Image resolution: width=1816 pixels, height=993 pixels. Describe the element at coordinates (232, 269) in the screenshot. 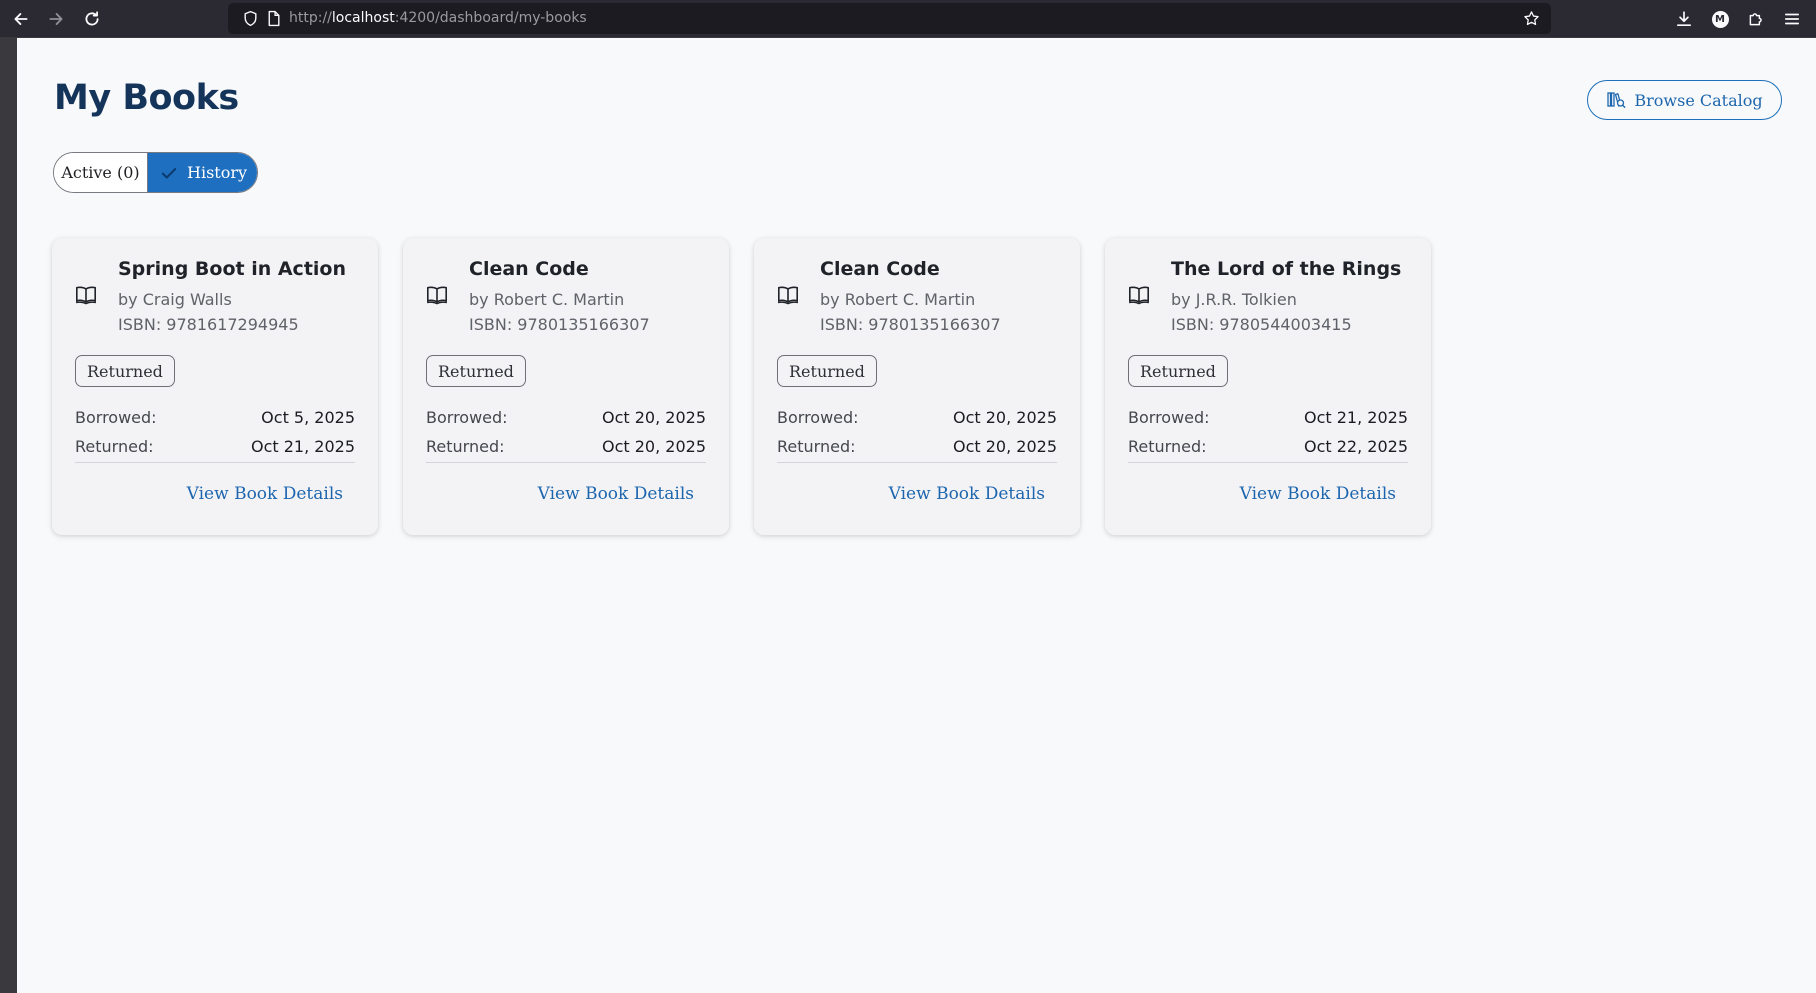

I see `book-title: Spring Boot in Action` at that location.